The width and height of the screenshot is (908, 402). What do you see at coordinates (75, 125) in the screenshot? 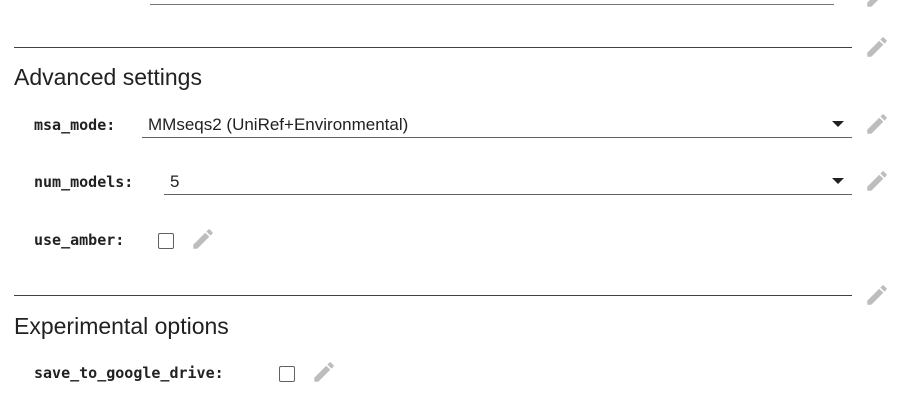
I see `msa-mode-label: msa_mode:` at bounding box center [75, 125].